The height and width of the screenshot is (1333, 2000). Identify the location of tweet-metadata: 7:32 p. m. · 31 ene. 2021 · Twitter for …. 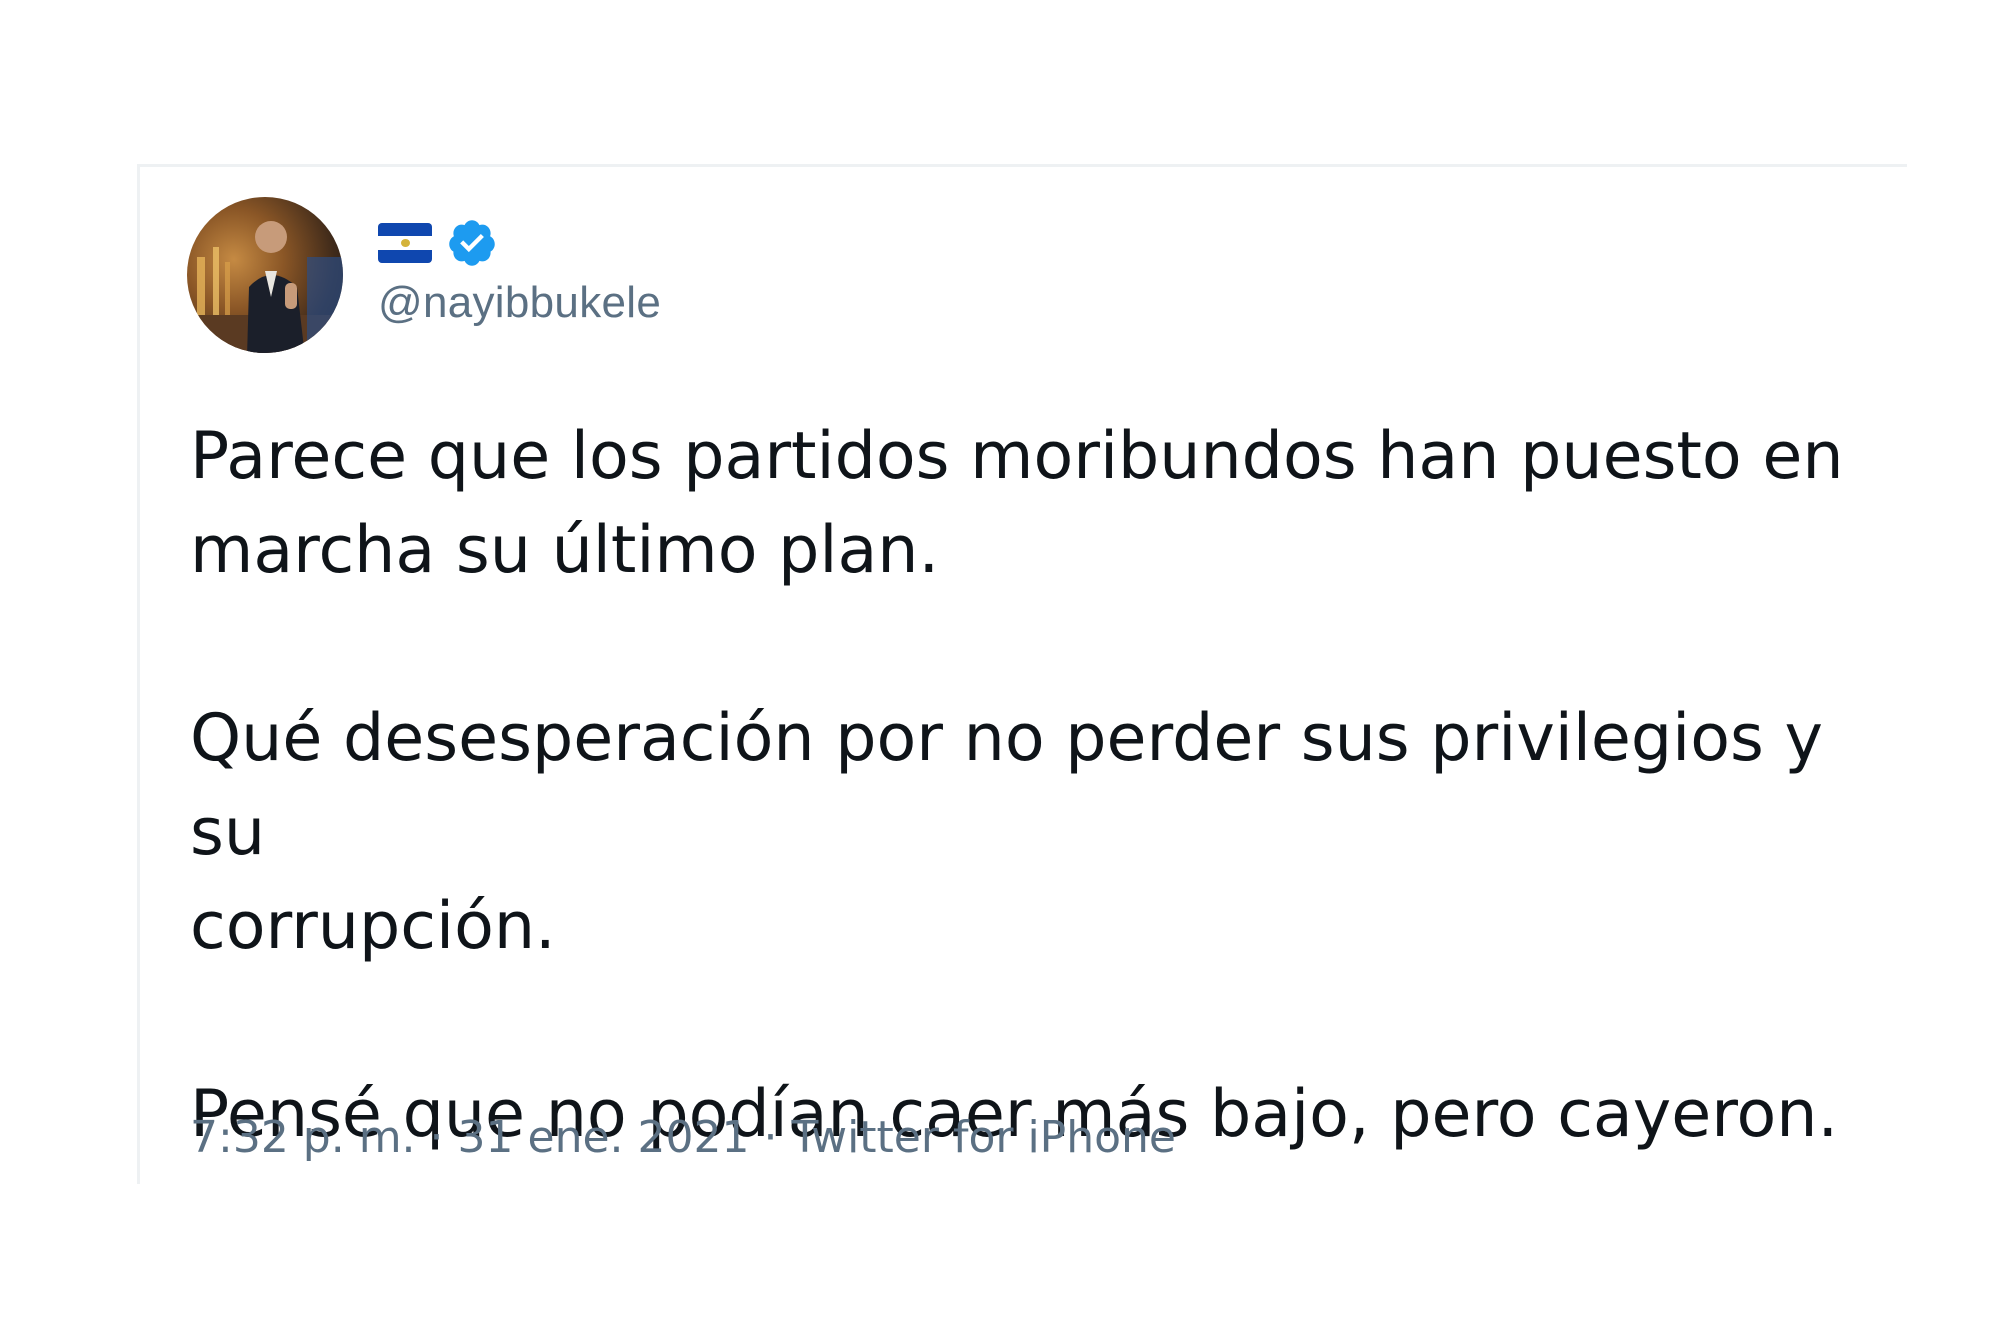
(683, 1137).